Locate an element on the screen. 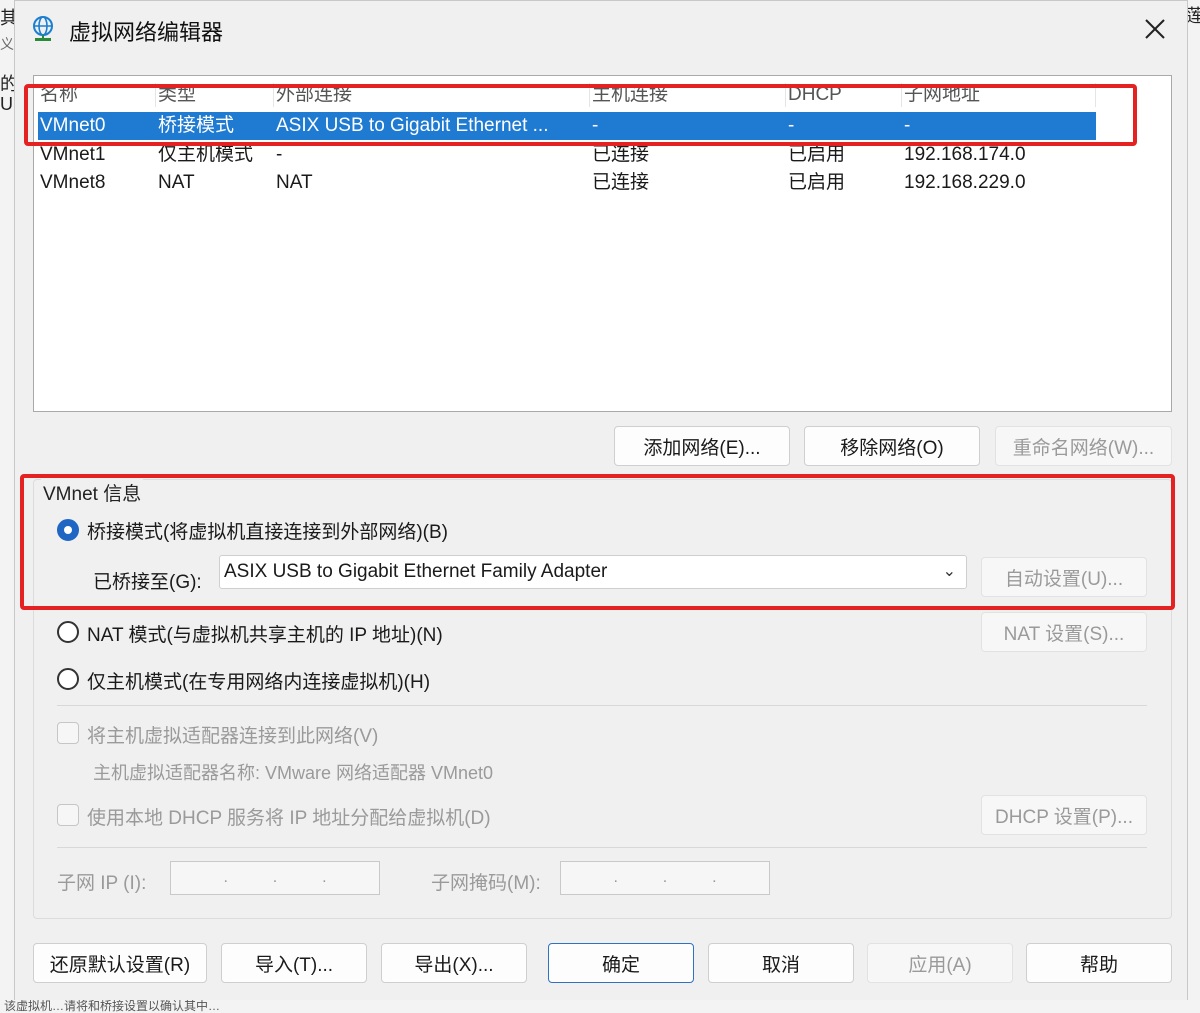  vmnet-info-title: VMnet 信息 is located at coordinates (92, 492).